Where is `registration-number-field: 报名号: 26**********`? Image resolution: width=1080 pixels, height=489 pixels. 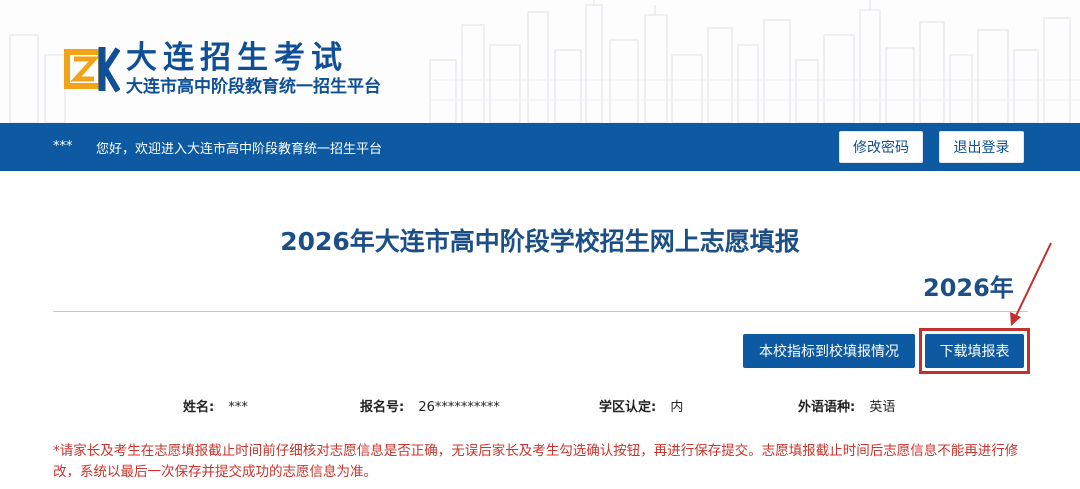
registration-number-field: 报名号: 26********** is located at coordinates (430, 405).